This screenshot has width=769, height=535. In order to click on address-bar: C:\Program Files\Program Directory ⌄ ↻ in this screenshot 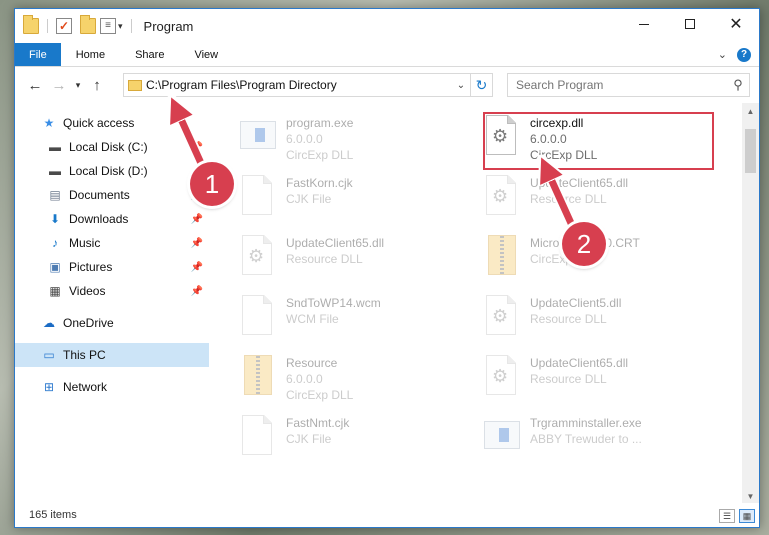, I will do `click(308, 85)`.